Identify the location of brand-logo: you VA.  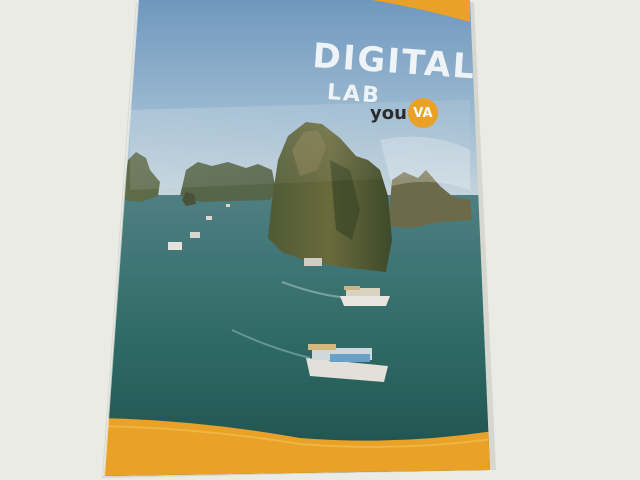
(404, 113).